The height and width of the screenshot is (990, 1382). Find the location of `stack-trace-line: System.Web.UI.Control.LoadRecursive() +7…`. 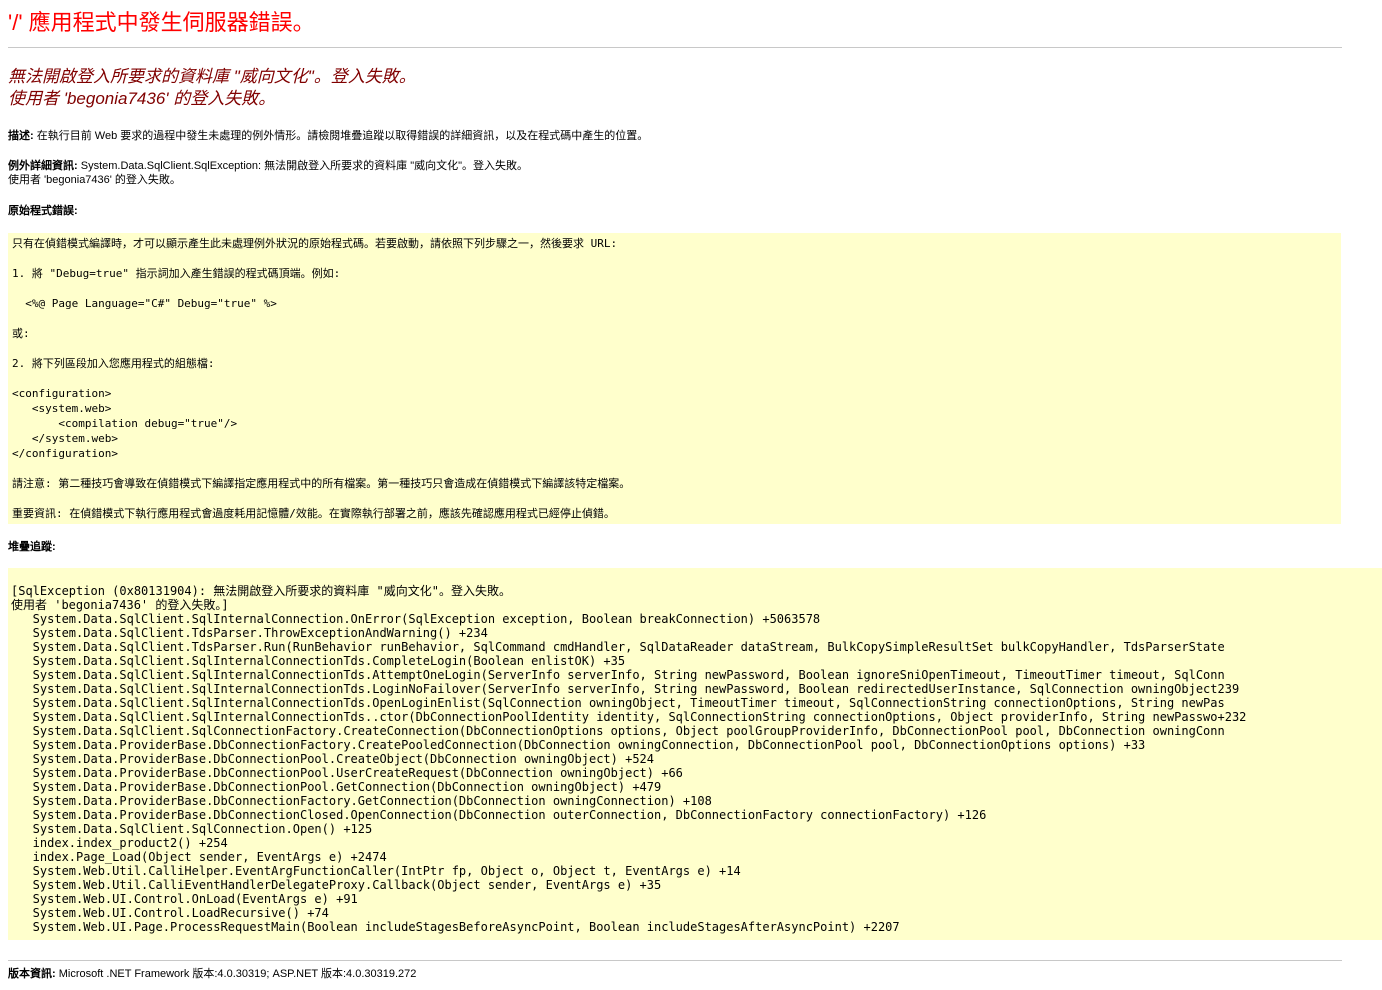

stack-trace-line: System.Web.UI.Control.LoadRecursive() +7… is located at coordinates (170, 913).